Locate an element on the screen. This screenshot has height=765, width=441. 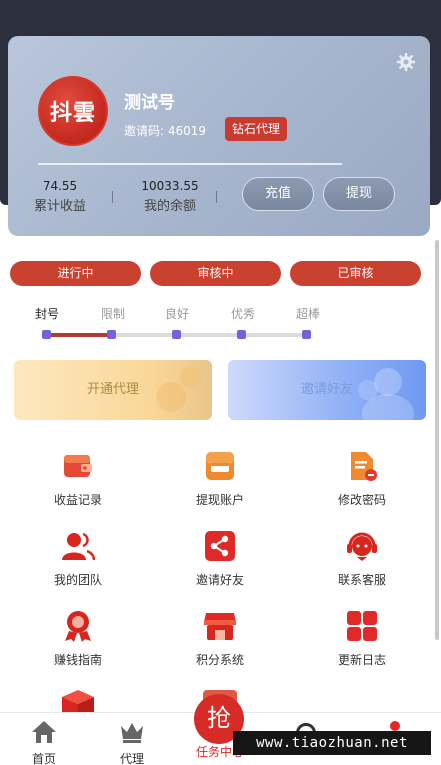
watermark: www.tiaozhuan.net is located at coordinates (332, 743).